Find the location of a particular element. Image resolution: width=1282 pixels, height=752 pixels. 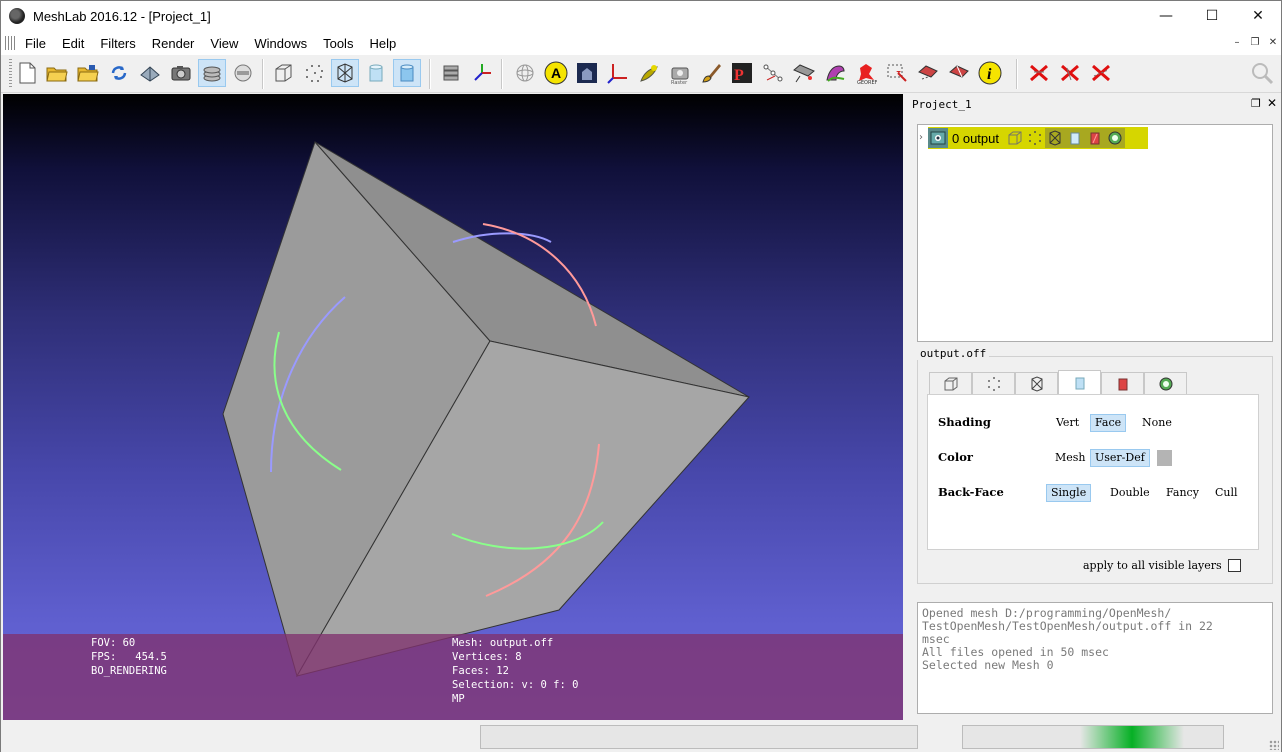

selection-icon: P is located at coordinates (742, 73).